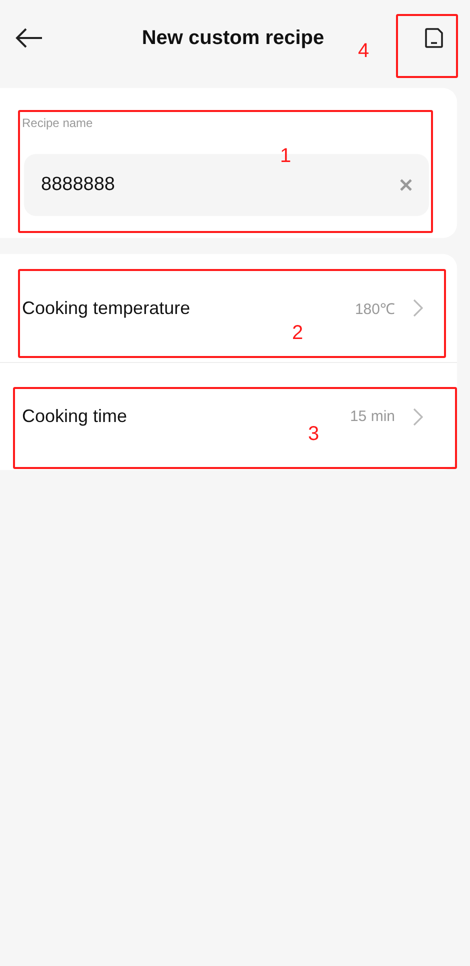  What do you see at coordinates (298, 333) in the screenshot?
I see `annotation-number: 2` at bounding box center [298, 333].